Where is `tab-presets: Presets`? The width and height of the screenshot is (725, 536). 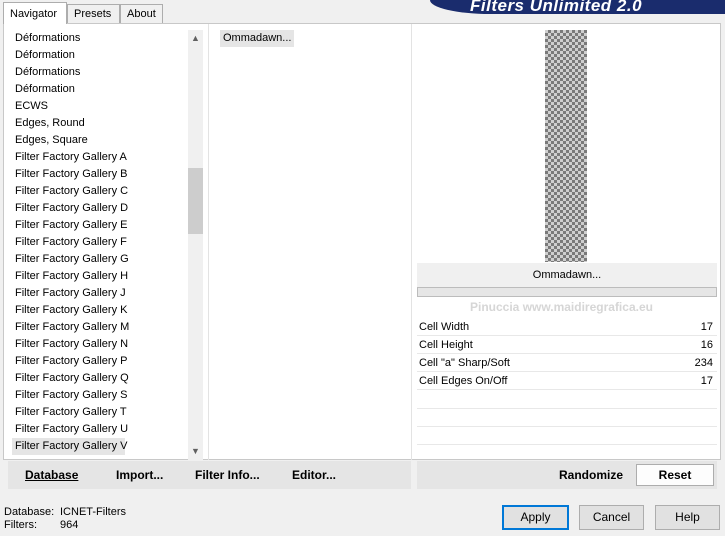
tab-presets: Presets is located at coordinates (93, 13).